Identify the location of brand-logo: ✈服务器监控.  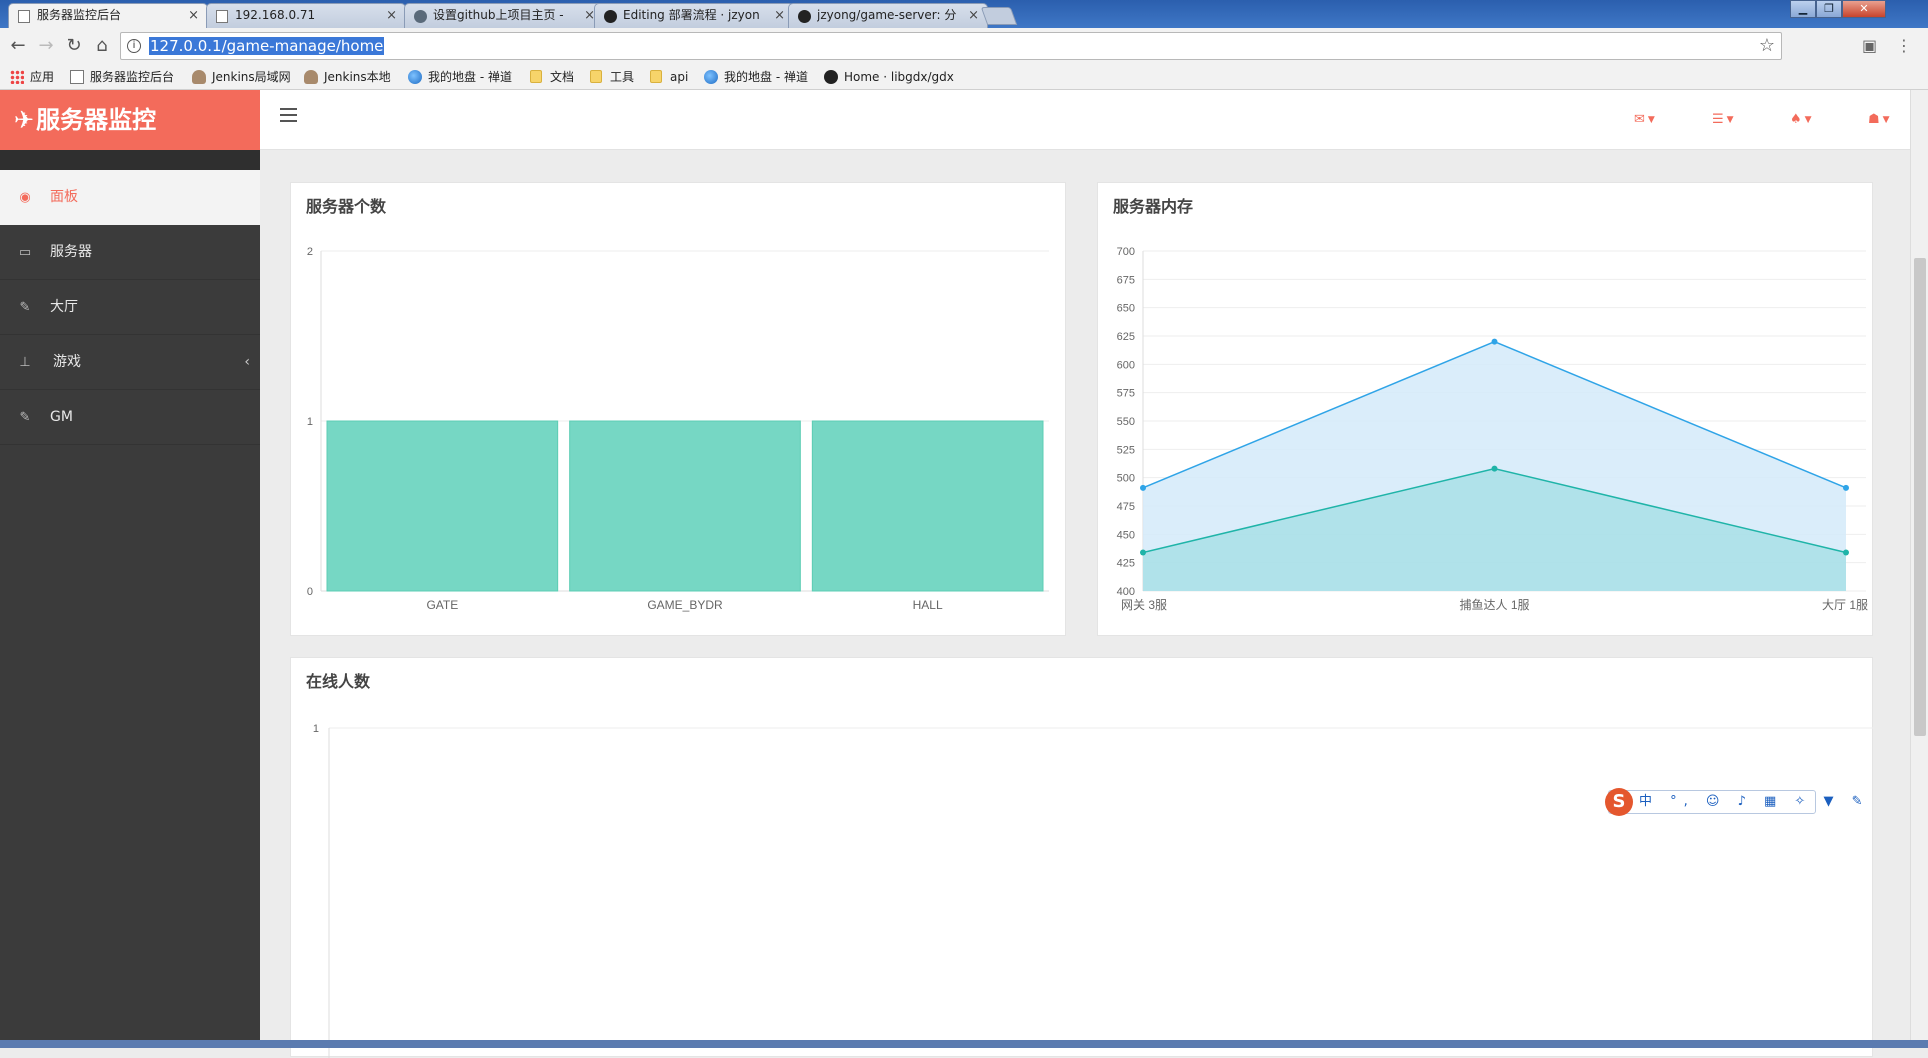
(130, 120).